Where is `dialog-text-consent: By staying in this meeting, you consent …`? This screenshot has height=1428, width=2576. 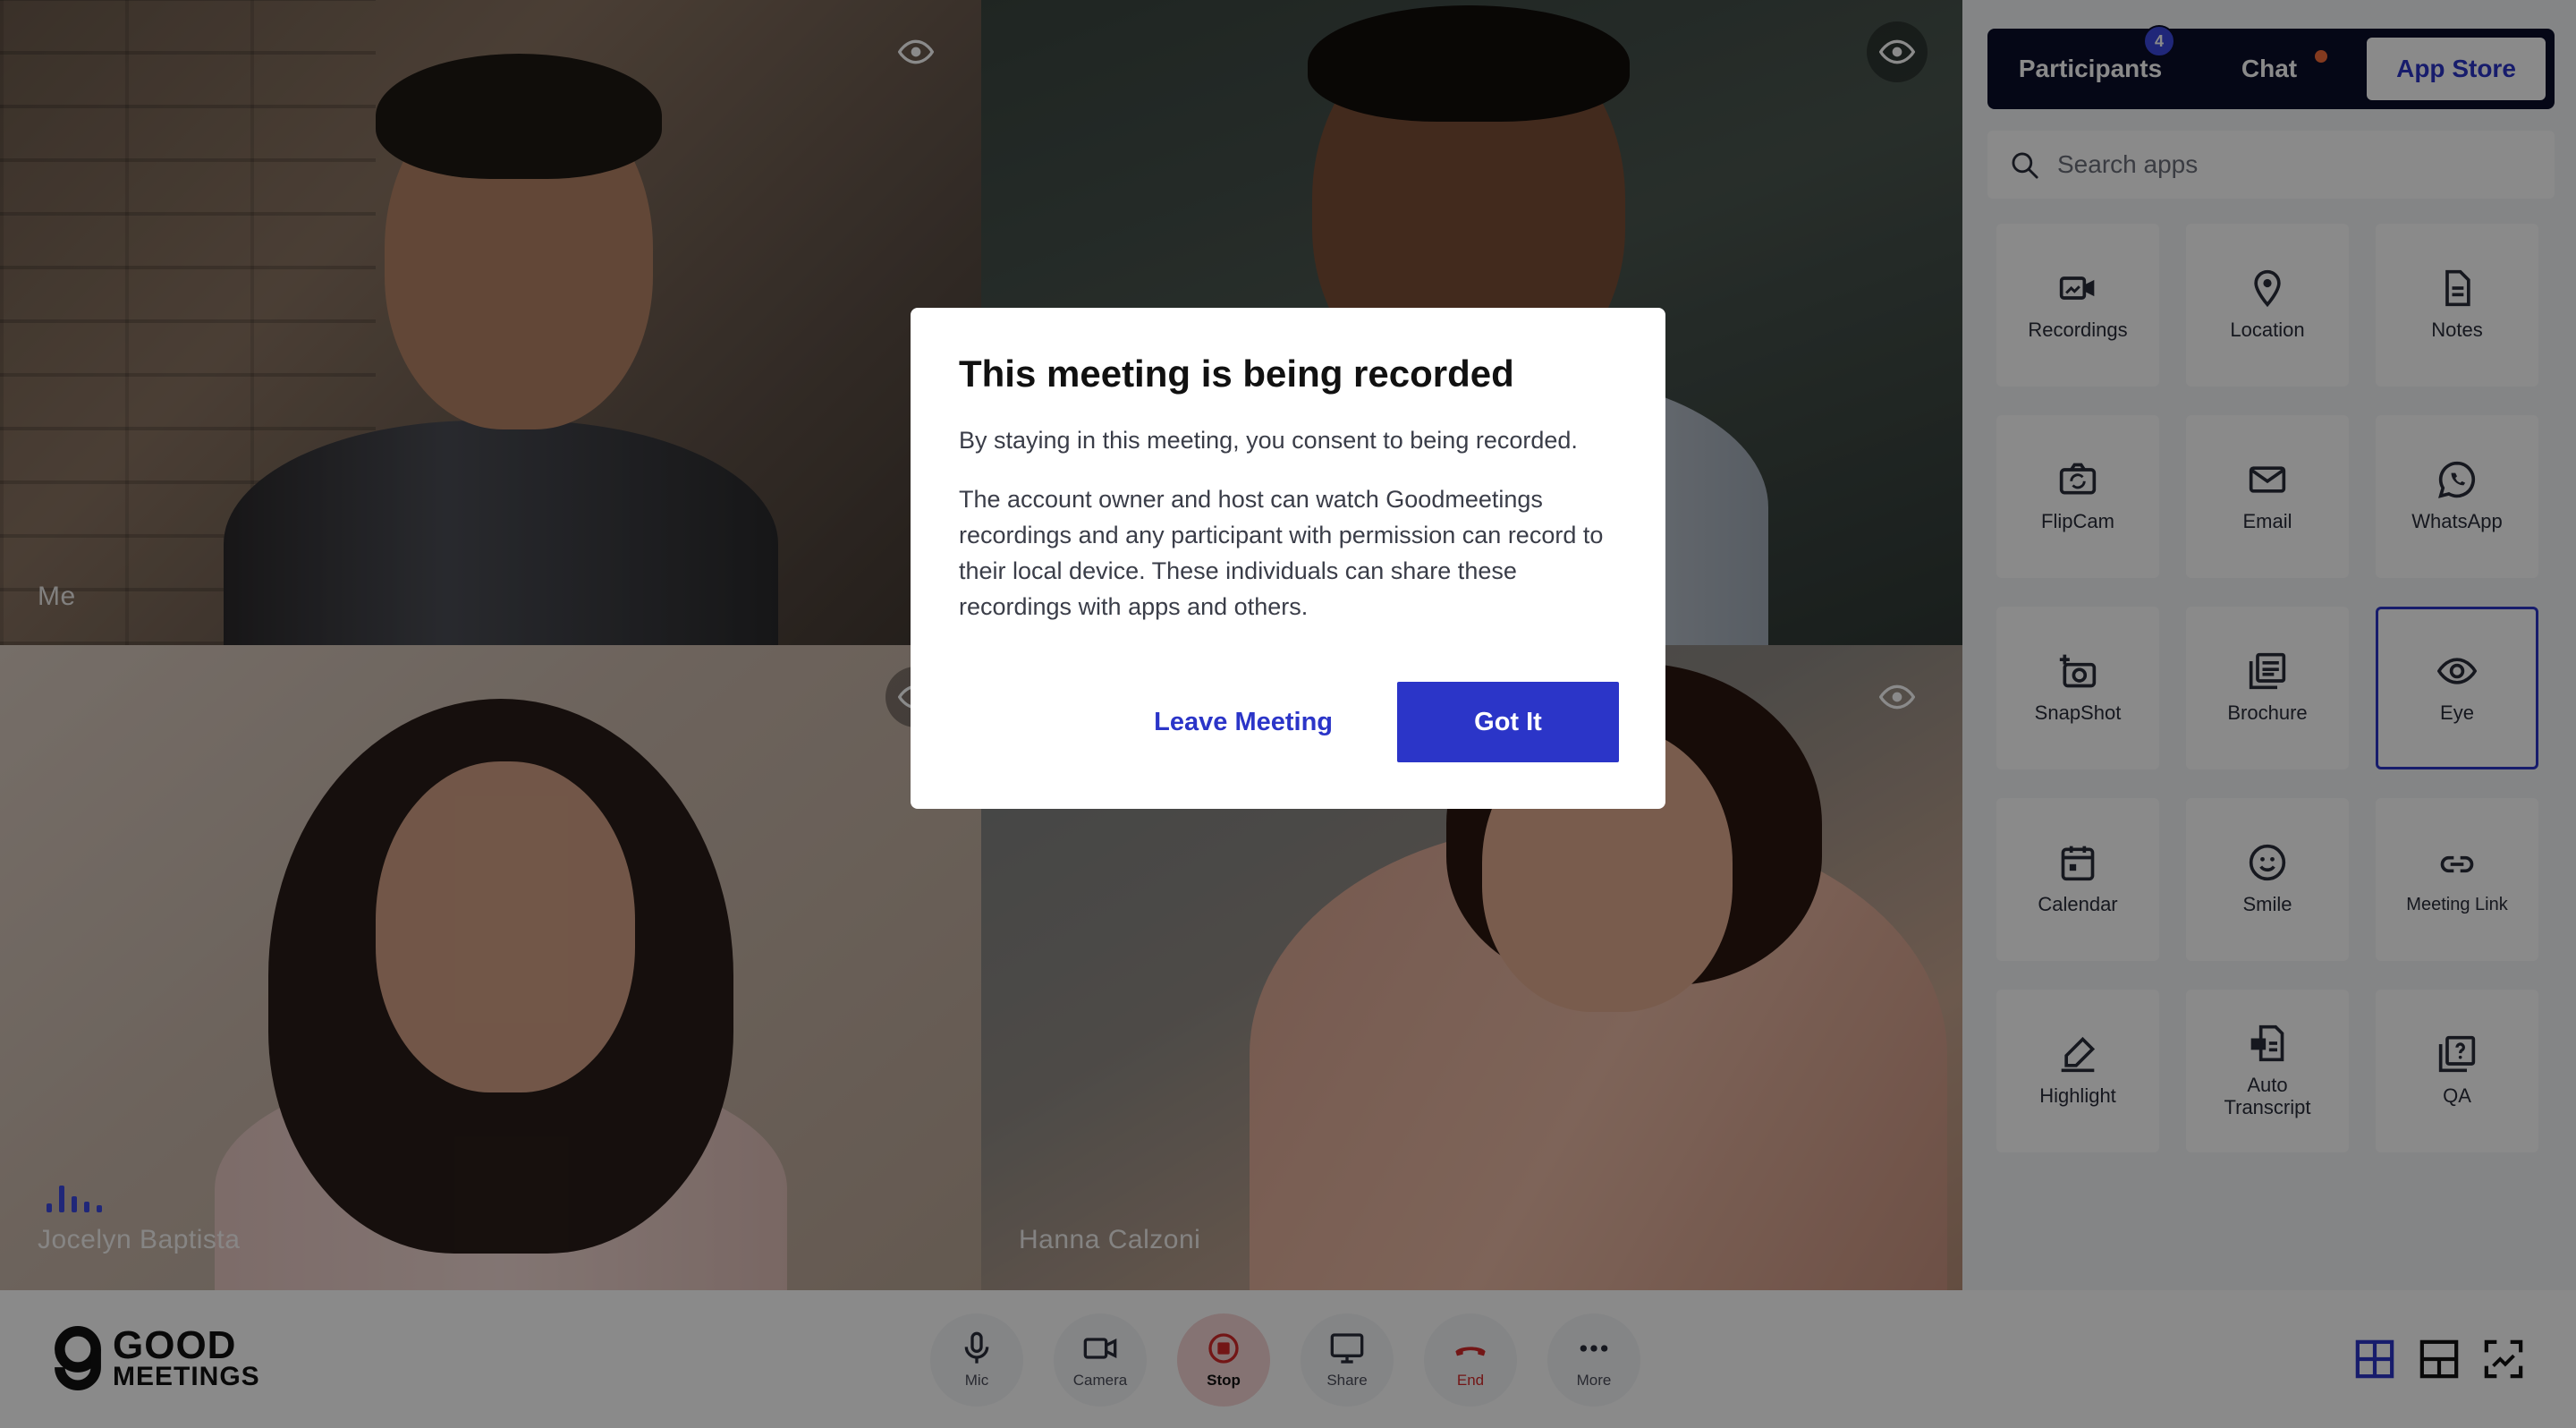 dialog-text-consent: By staying in this meeting, you consent … is located at coordinates (1268, 440).